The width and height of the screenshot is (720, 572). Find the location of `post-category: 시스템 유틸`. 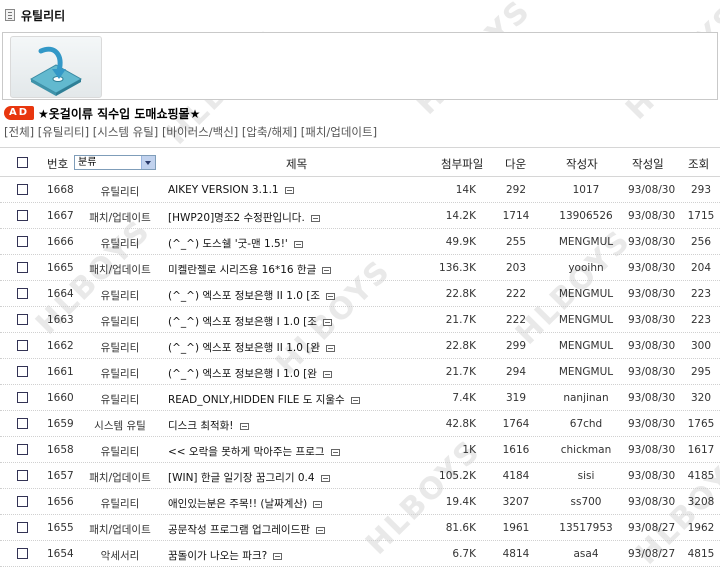

post-category: 시스템 유틸 is located at coordinates (120, 425).